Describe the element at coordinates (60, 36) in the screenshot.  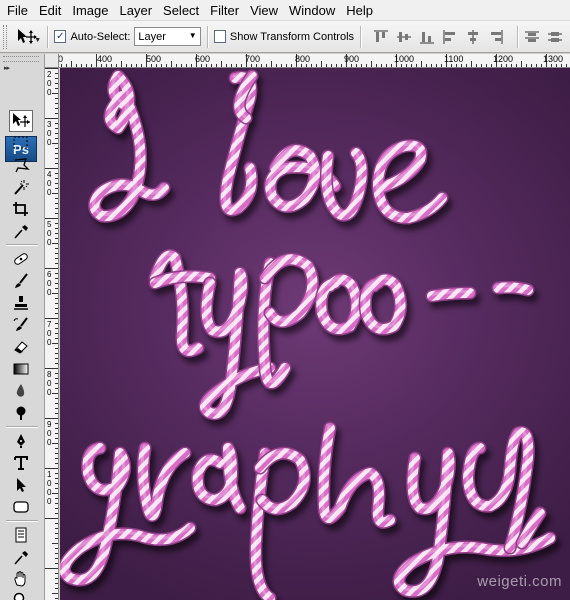
I see `auto-select-checkbox: ✓` at that location.